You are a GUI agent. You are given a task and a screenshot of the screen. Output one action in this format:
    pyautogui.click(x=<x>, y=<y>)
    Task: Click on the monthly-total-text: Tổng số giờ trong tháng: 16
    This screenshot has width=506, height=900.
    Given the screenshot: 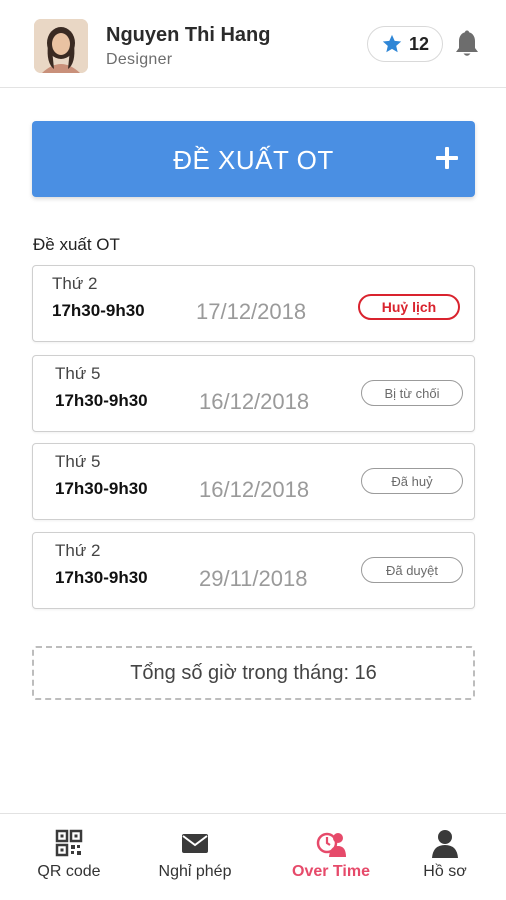 What is the action you would take?
    pyautogui.click(x=253, y=673)
    